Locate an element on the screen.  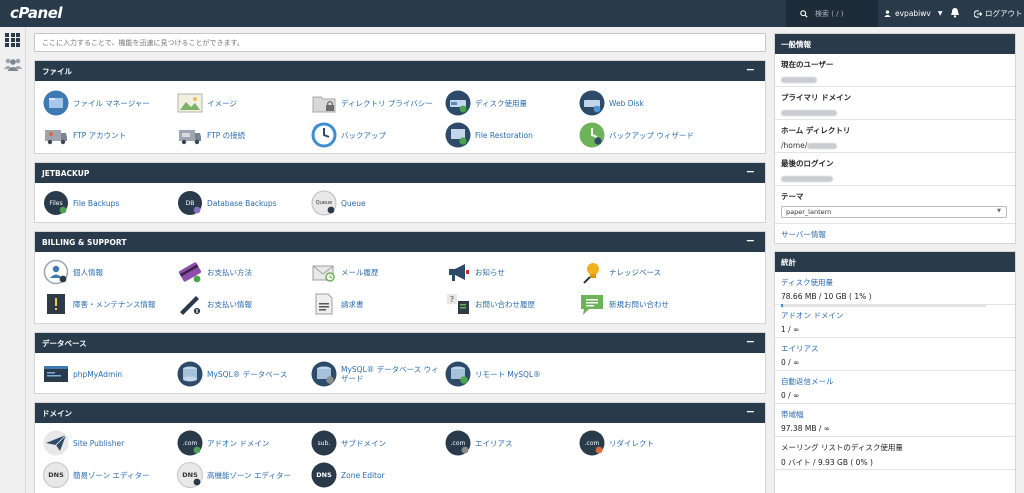
item-label: Queue is located at coordinates (353, 203).